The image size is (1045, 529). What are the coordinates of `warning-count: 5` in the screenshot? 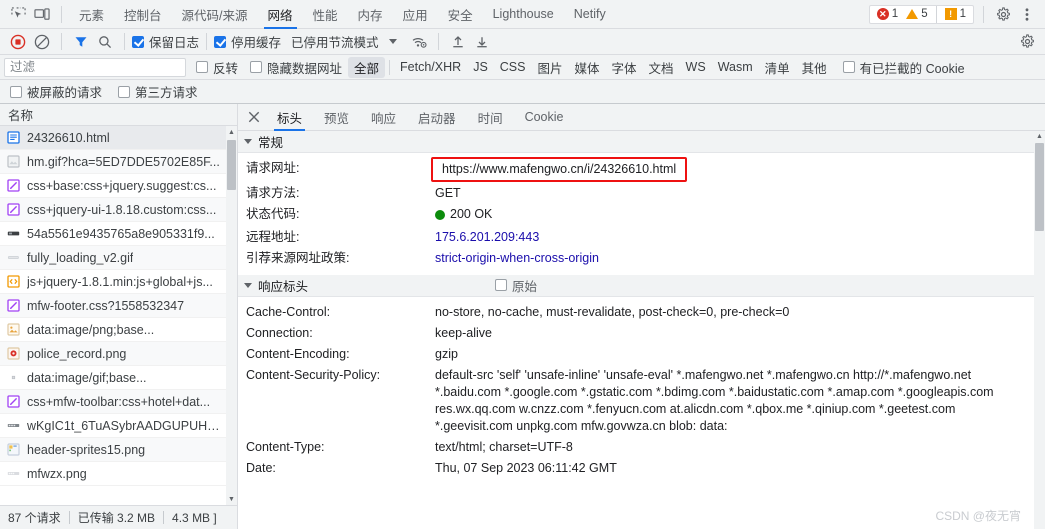 It's located at (924, 14).